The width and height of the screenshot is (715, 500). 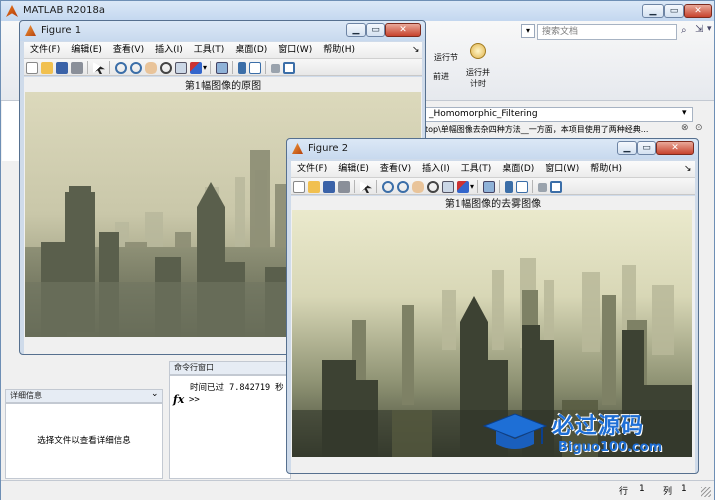 What do you see at coordinates (223, 86) in the screenshot?
I see `figure-1-axes-title: 第1幅图像的原图` at bounding box center [223, 86].